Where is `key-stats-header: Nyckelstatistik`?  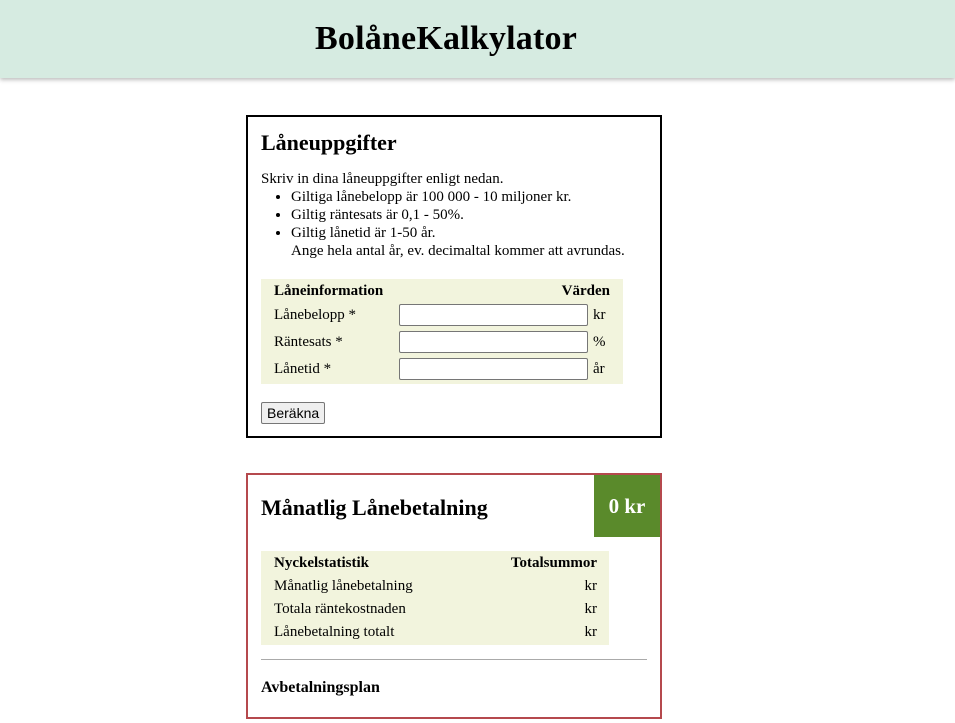 key-stats-header: Nyckelstatistik is located at coordinates (321, 563).